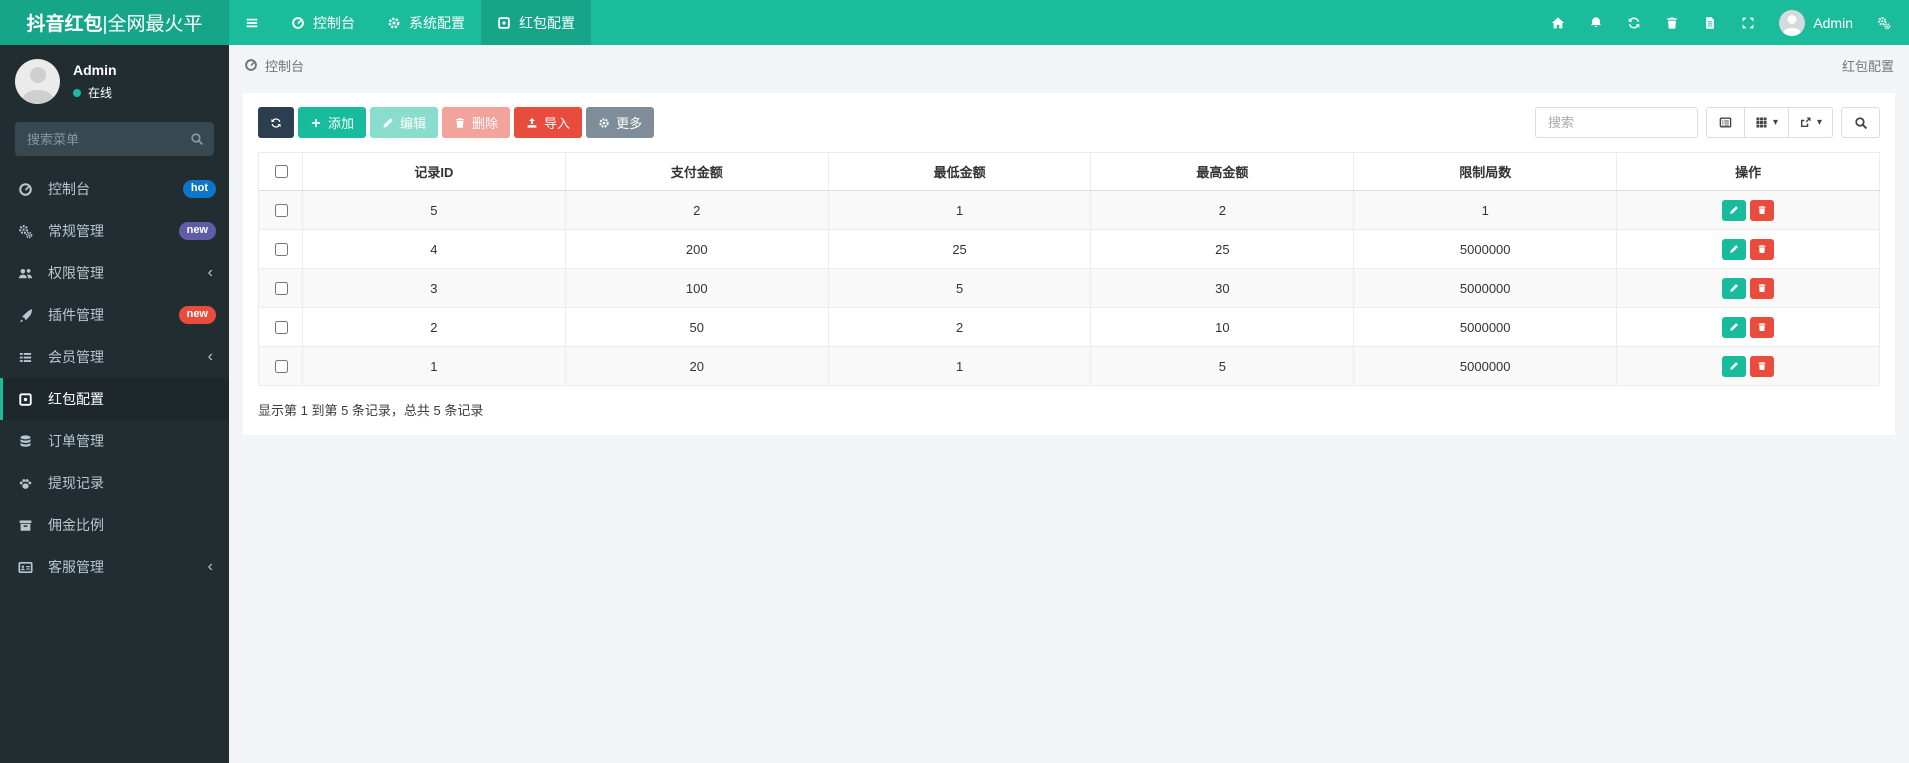 This screenshot has height=763, width=1909. Describe the element at coordinates (1884, 22) in the screenshot. I see `settings-button` at that location.